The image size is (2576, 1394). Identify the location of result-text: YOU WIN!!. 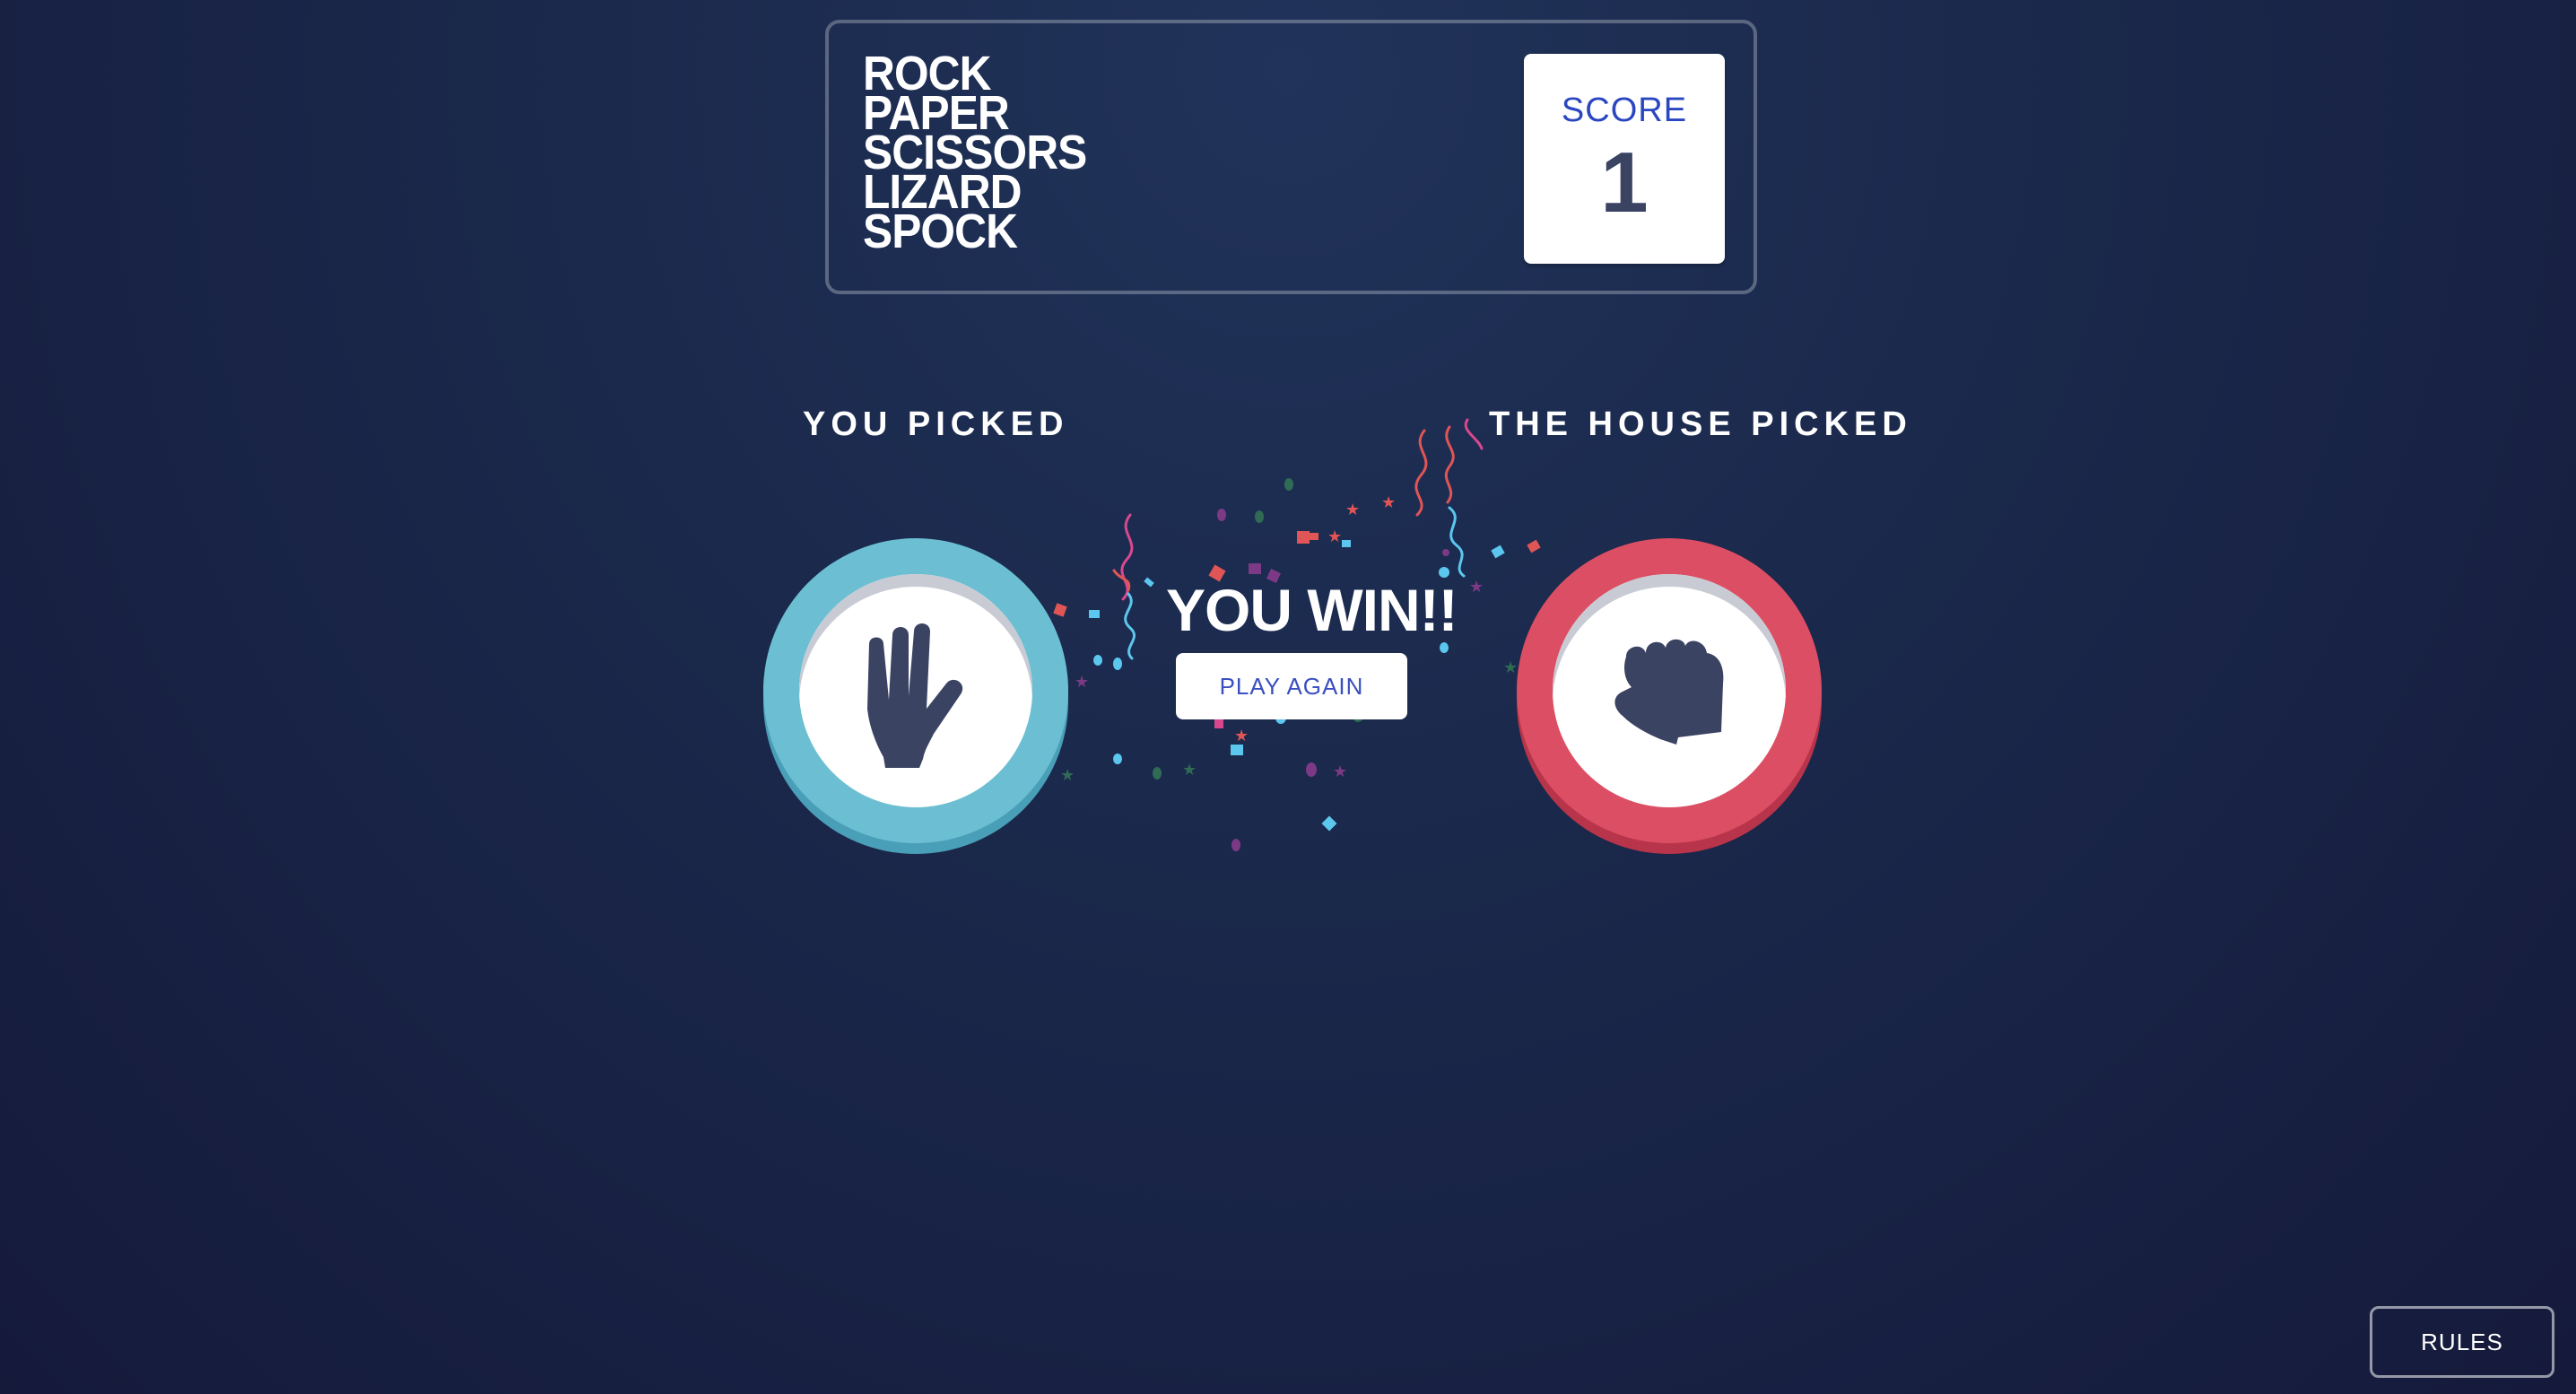
(1312, 610).